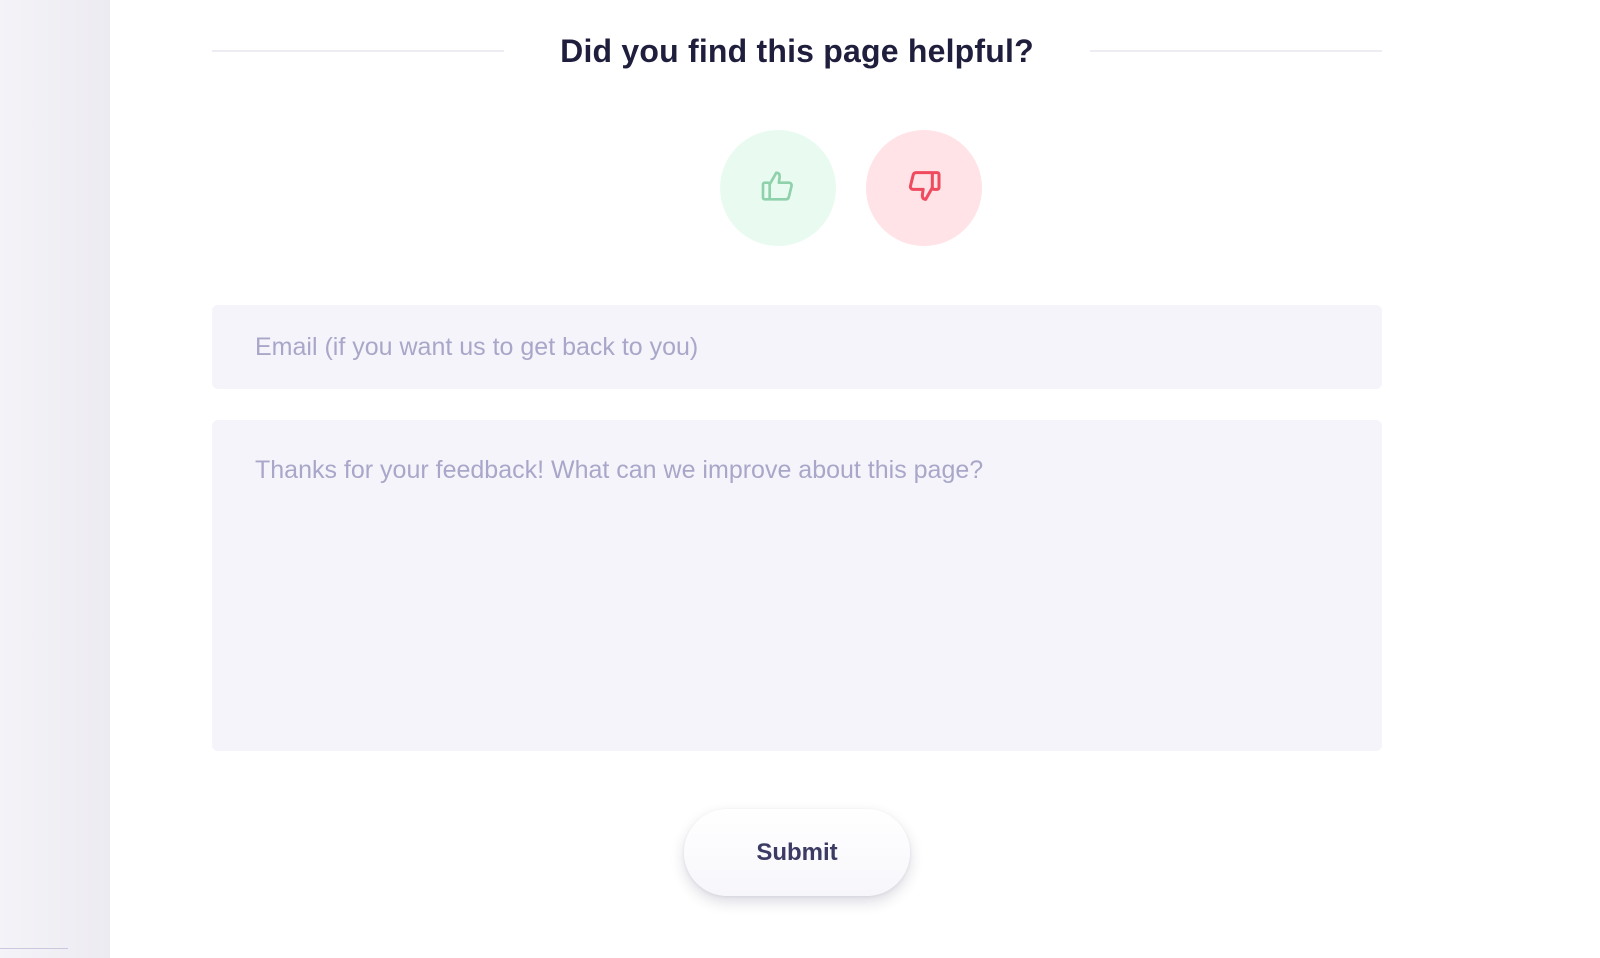 The image size is (1600, 958). I want to click on thumbs-down-button, so click(924, 188).